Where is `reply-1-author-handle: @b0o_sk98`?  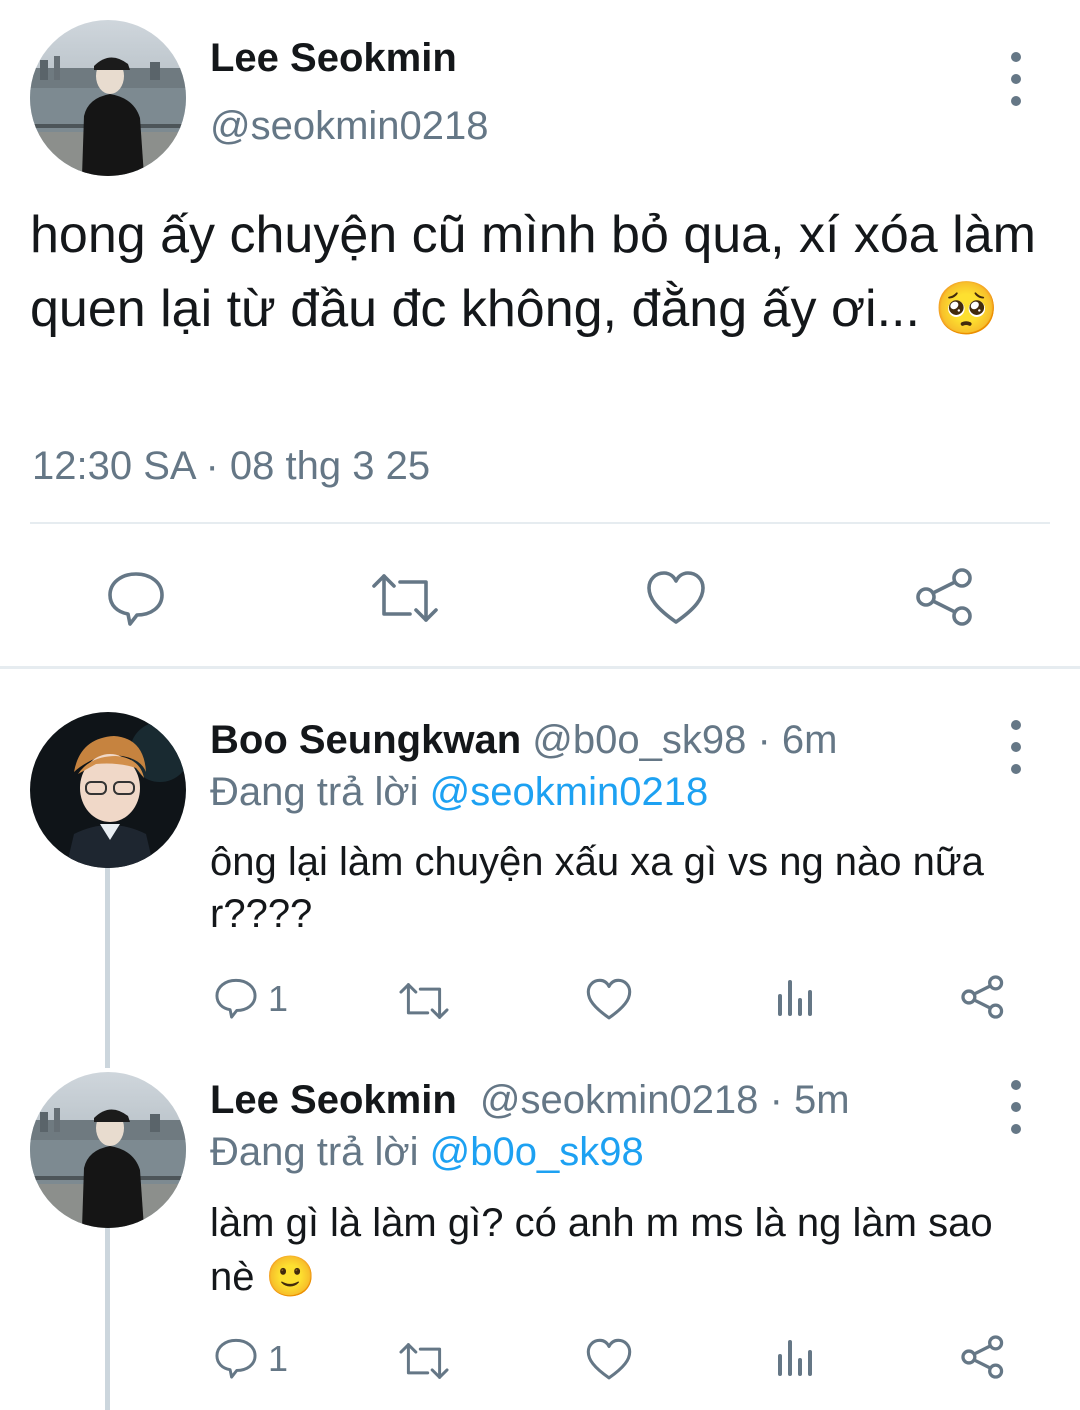 reply-1-author-handle: @b0o_sk98 is located at coordinates (639, 740).